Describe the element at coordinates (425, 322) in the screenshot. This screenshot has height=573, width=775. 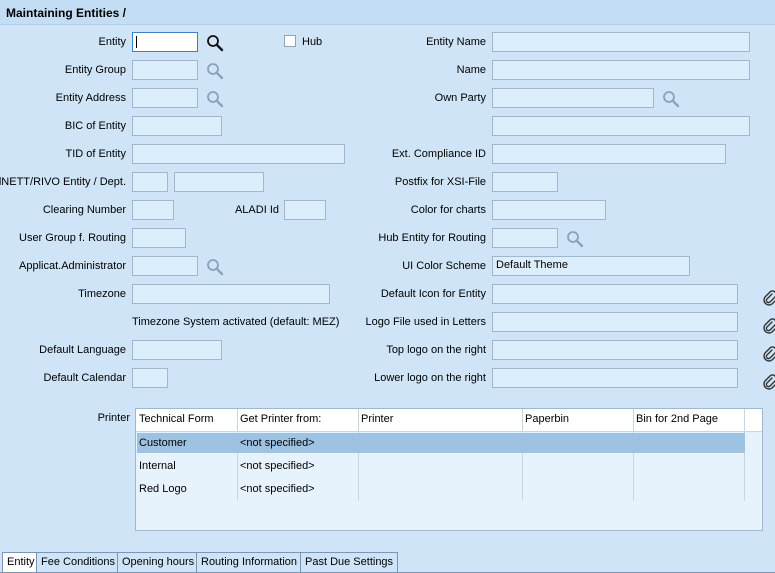
I see `logo-letters-label: Logo File used in Letters` at that location.